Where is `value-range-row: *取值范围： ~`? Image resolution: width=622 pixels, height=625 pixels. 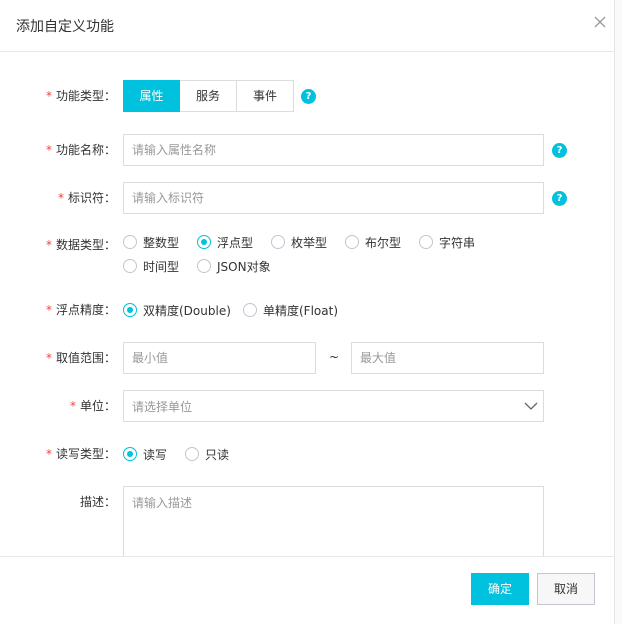 value-range-row: *取值范围： ~ is located at coordinates (307, 358).